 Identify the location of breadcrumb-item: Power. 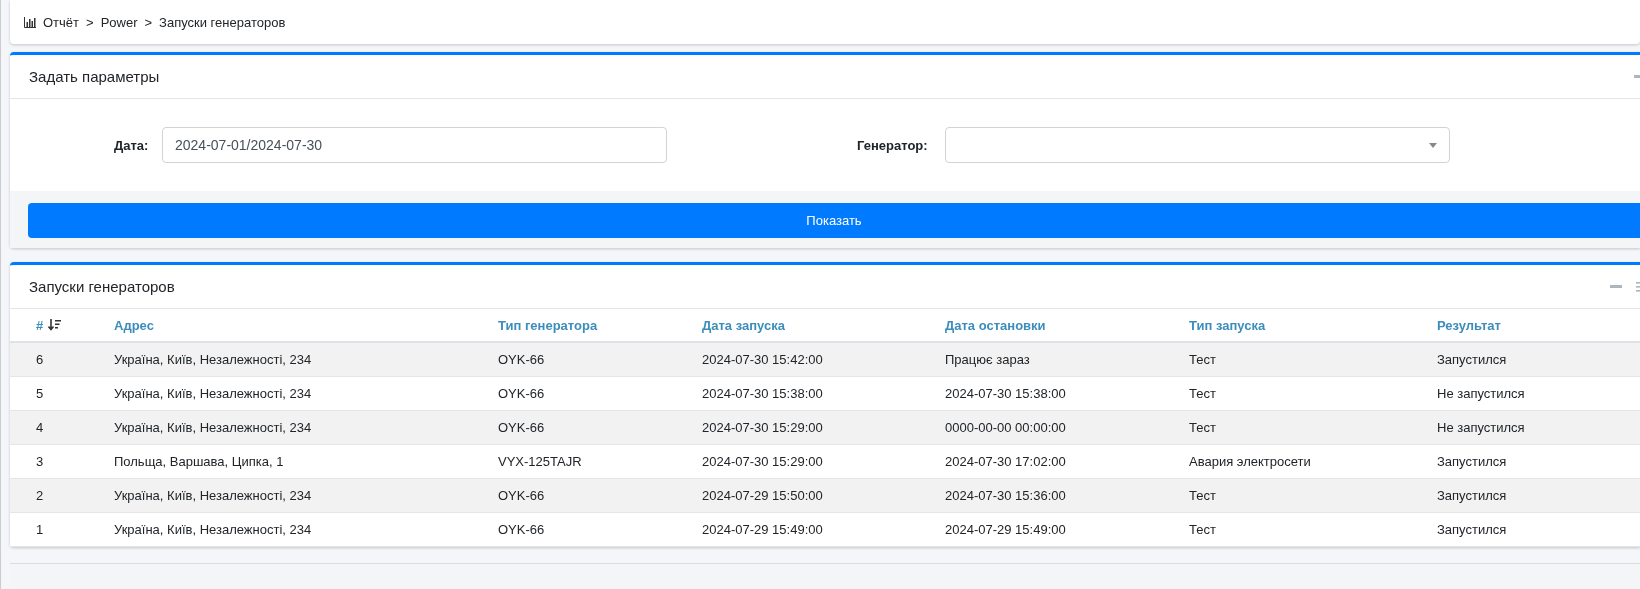
(119, 22).